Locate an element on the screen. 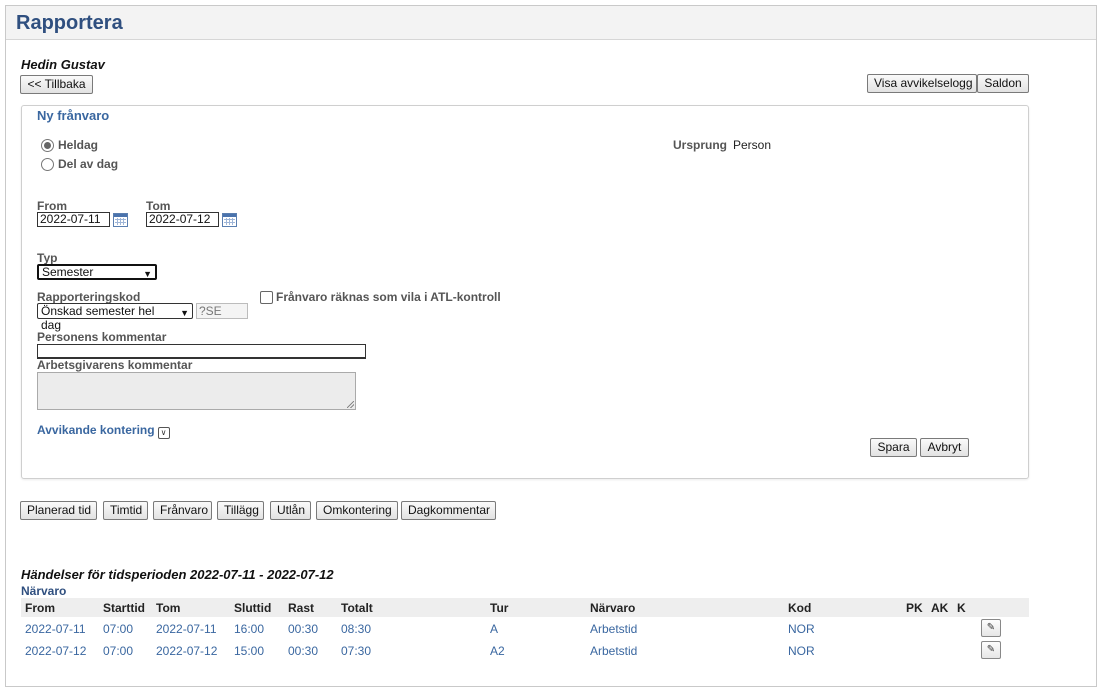 Image resolution: width=1101 pixels, height=693 pixels. cell-to: 2022-07-12 is located at coordinates (186, 651).